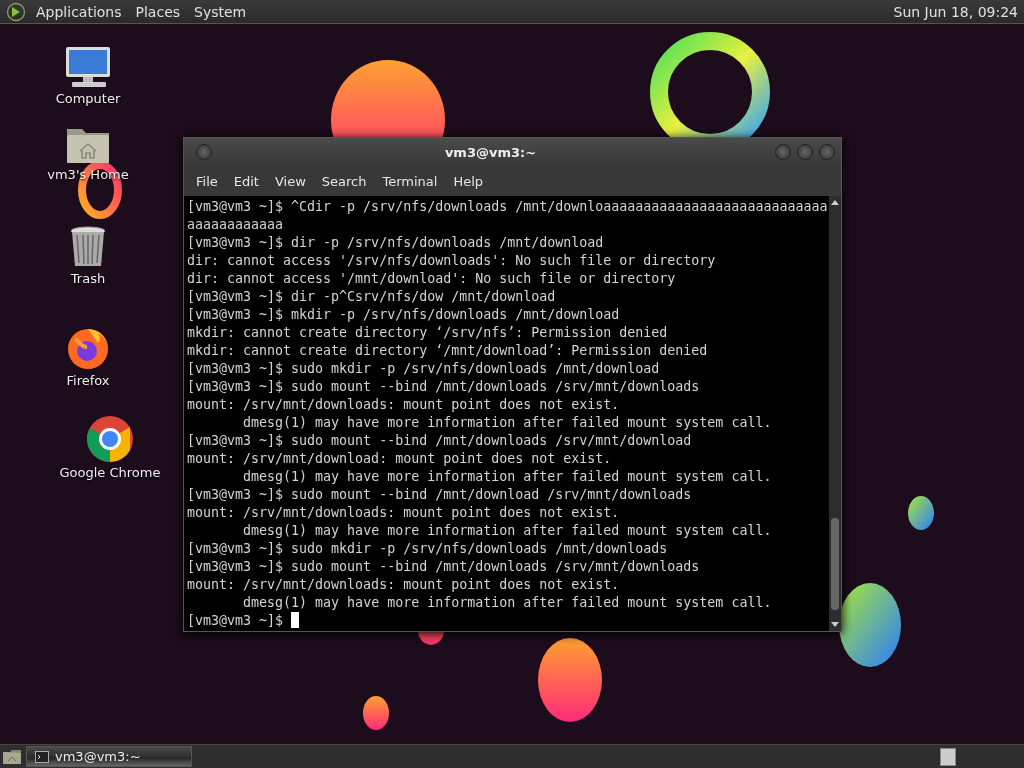  Describe the element at coordinates (88, 278) in the screenshot. I see `icon-label: Trash` at that location.